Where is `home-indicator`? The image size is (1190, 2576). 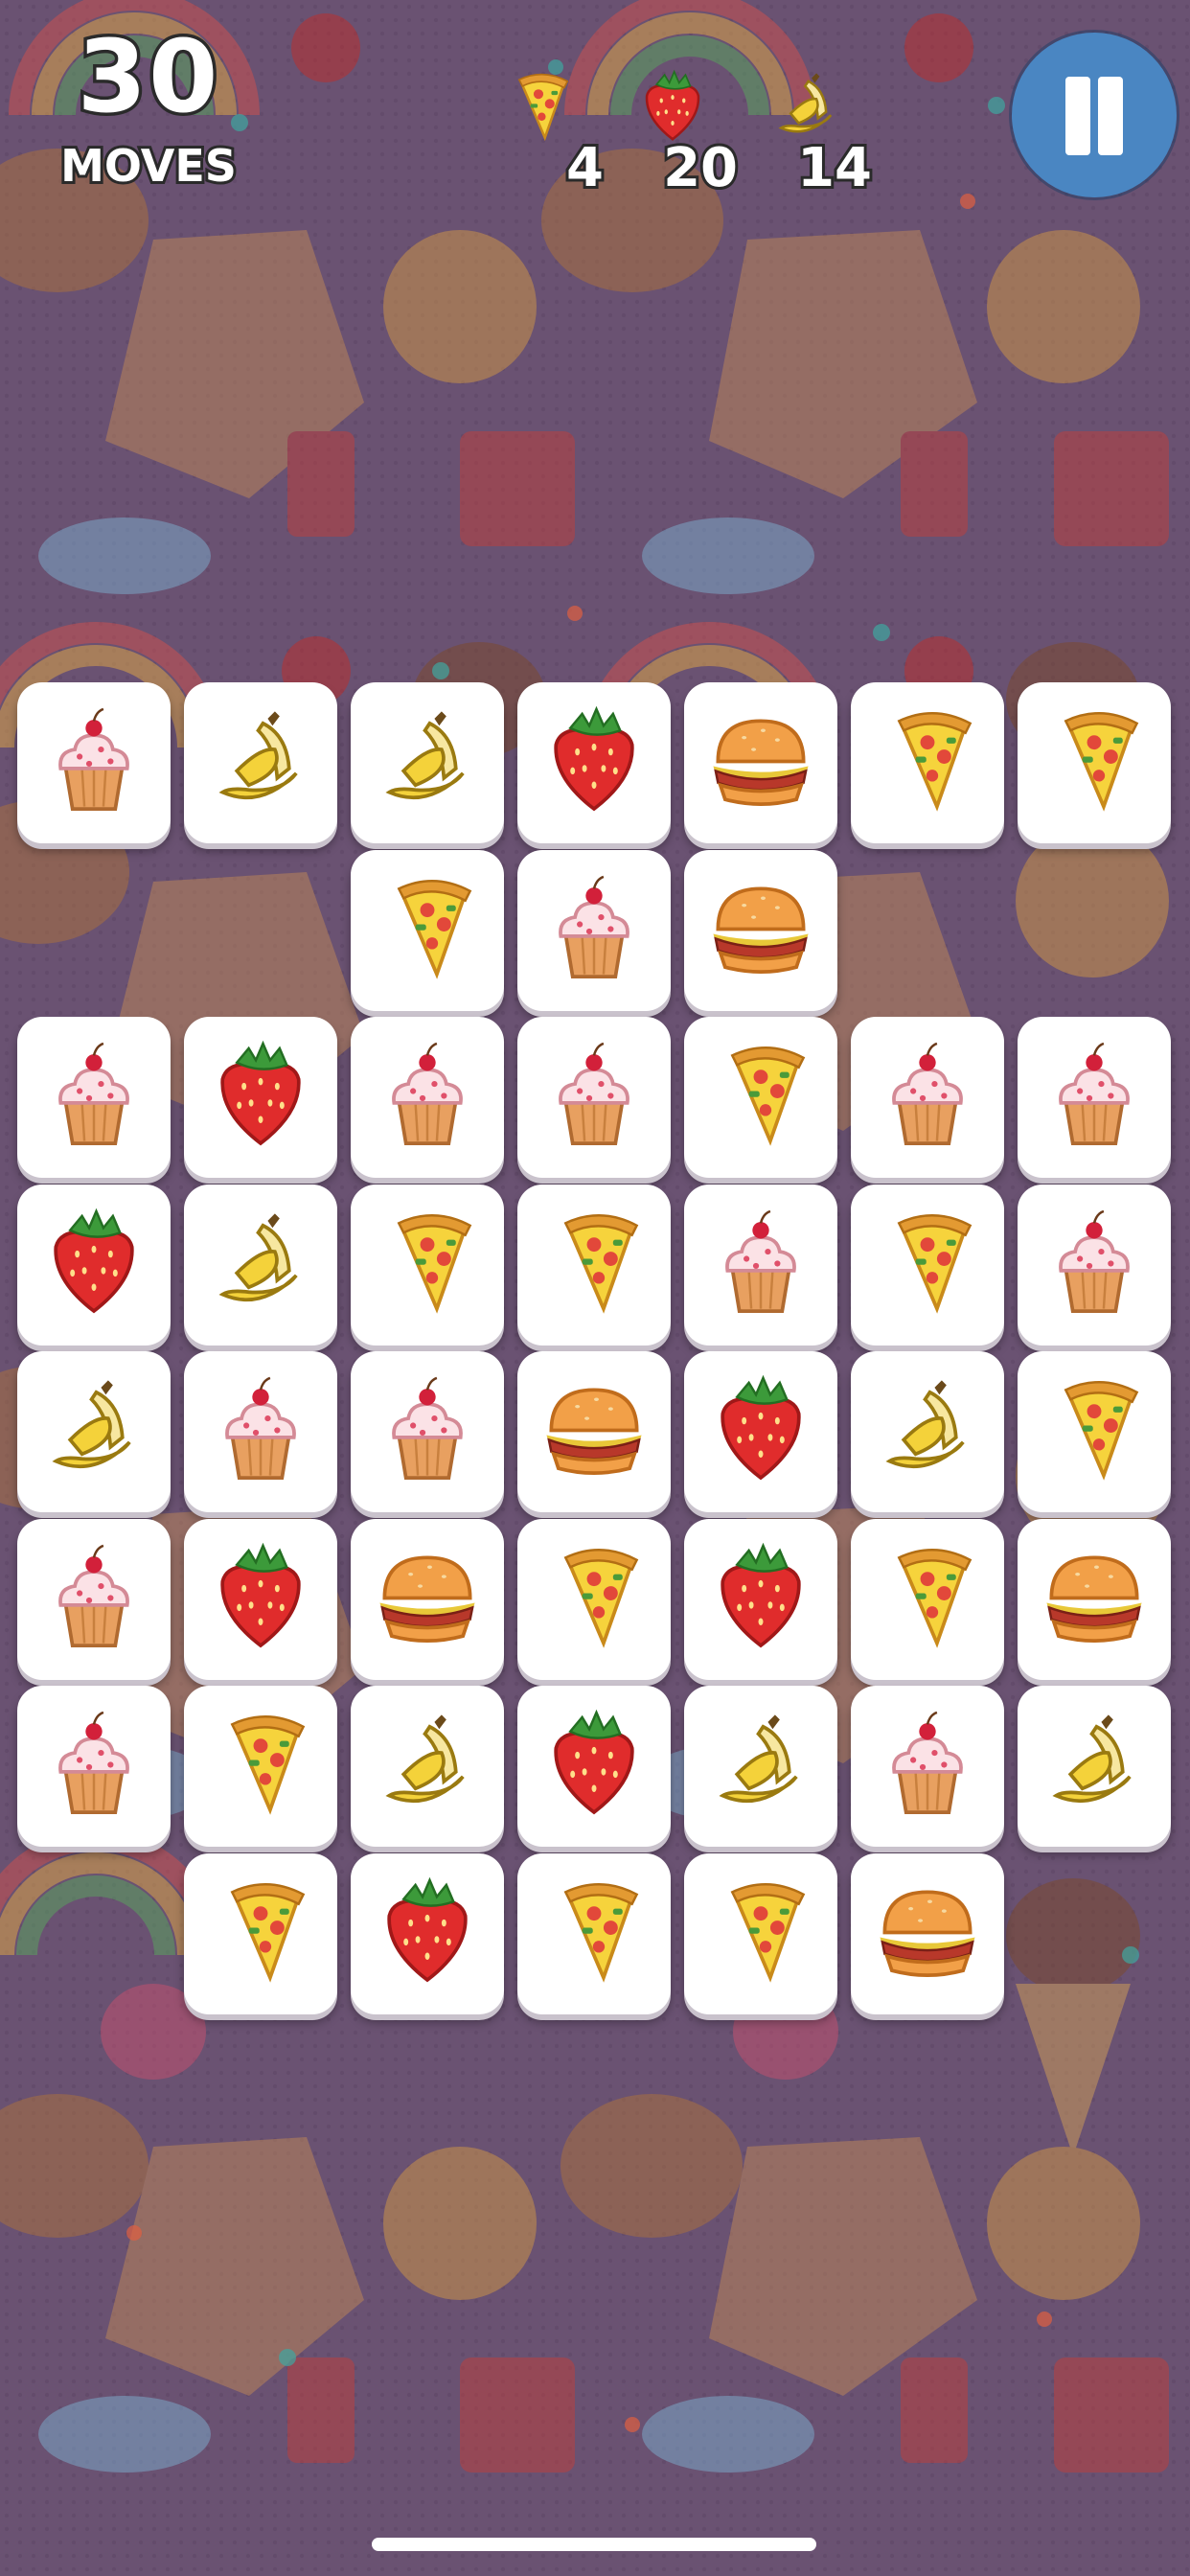
home-indicator is located at coordinates (594, 2544).